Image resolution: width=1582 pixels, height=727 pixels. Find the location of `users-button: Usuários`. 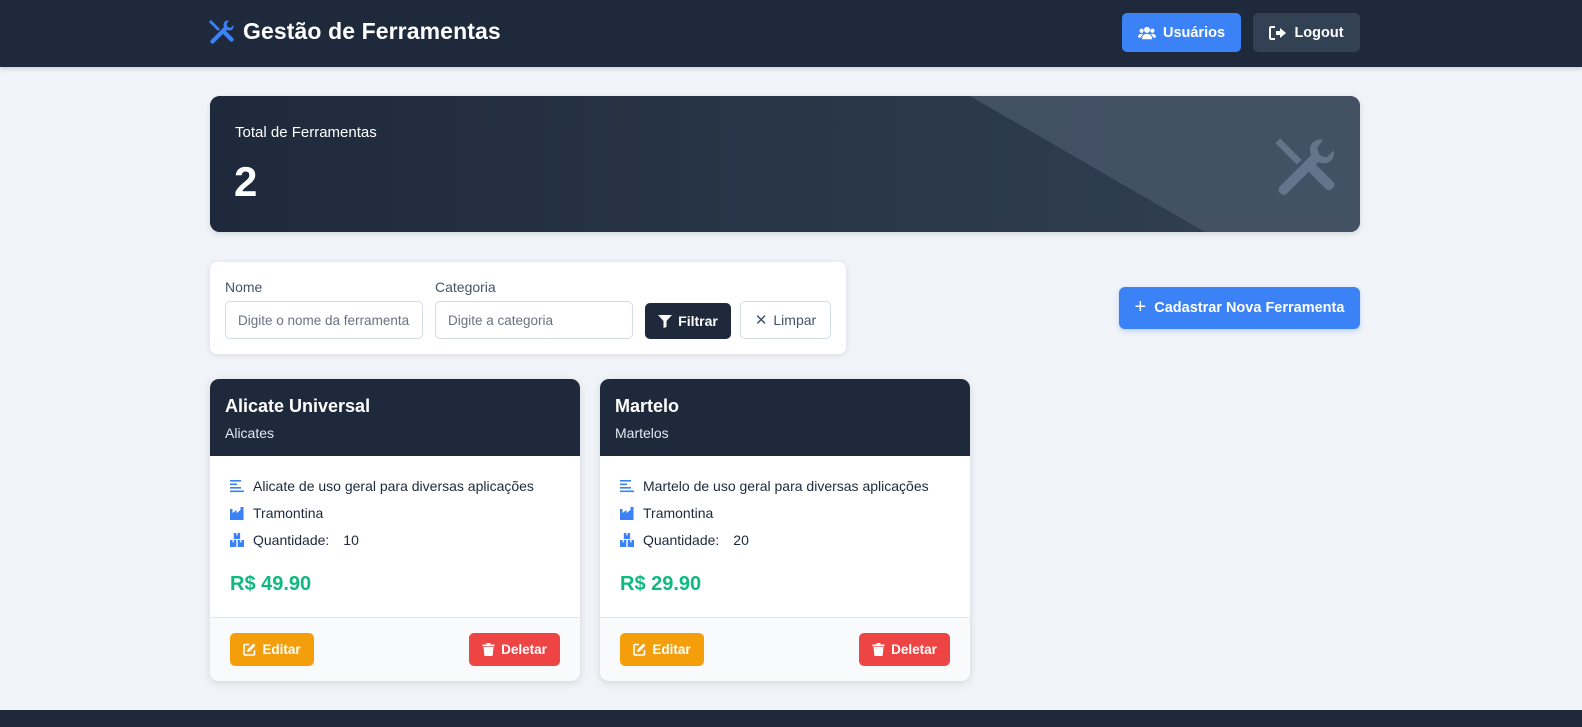

users-button: Usuários is located at coordinates (1181, 32).